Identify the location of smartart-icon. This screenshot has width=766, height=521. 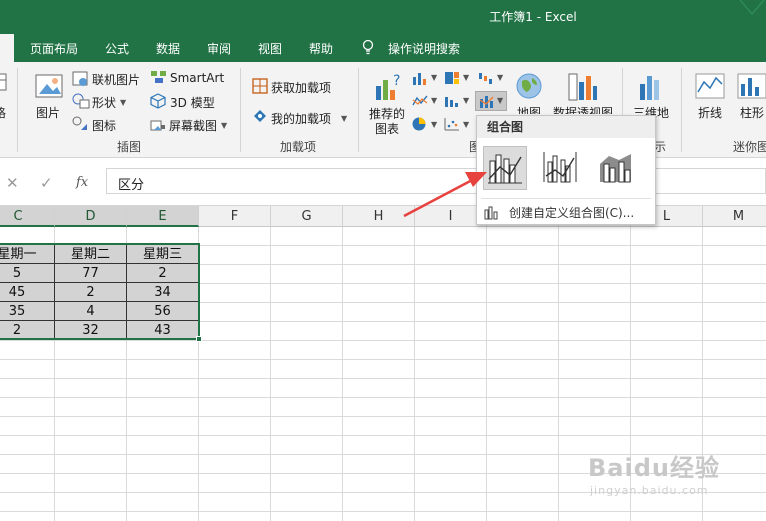
(158, 77).